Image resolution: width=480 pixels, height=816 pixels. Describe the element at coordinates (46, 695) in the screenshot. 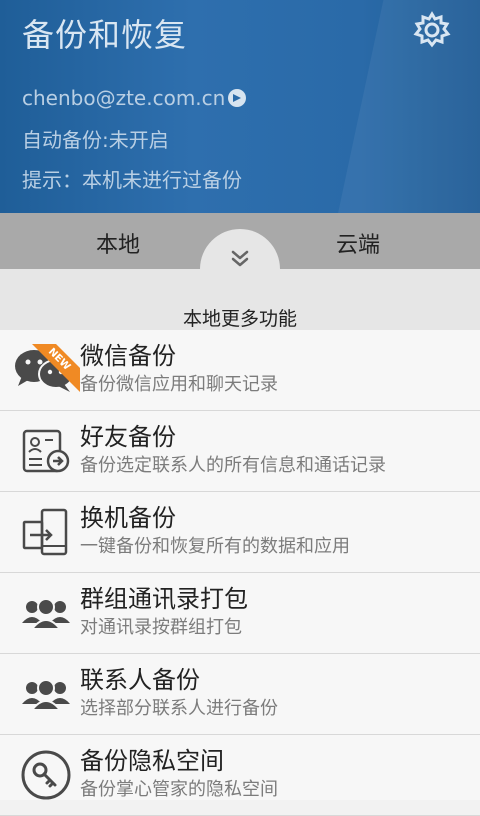

I see `contacts-icon` at that location.